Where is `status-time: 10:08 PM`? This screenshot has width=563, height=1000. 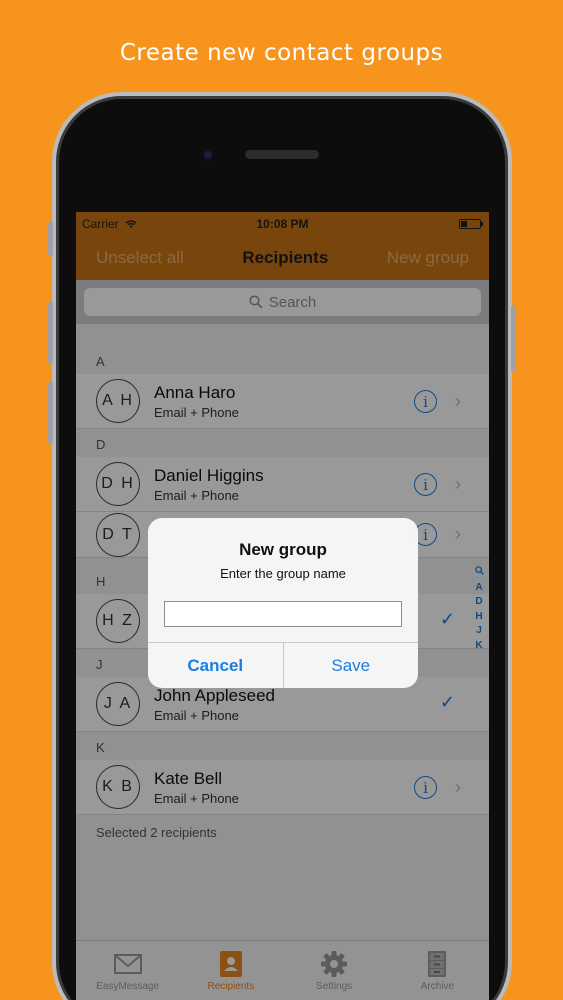
status-time: 10:08 PM is located at coordinates (282, 224).